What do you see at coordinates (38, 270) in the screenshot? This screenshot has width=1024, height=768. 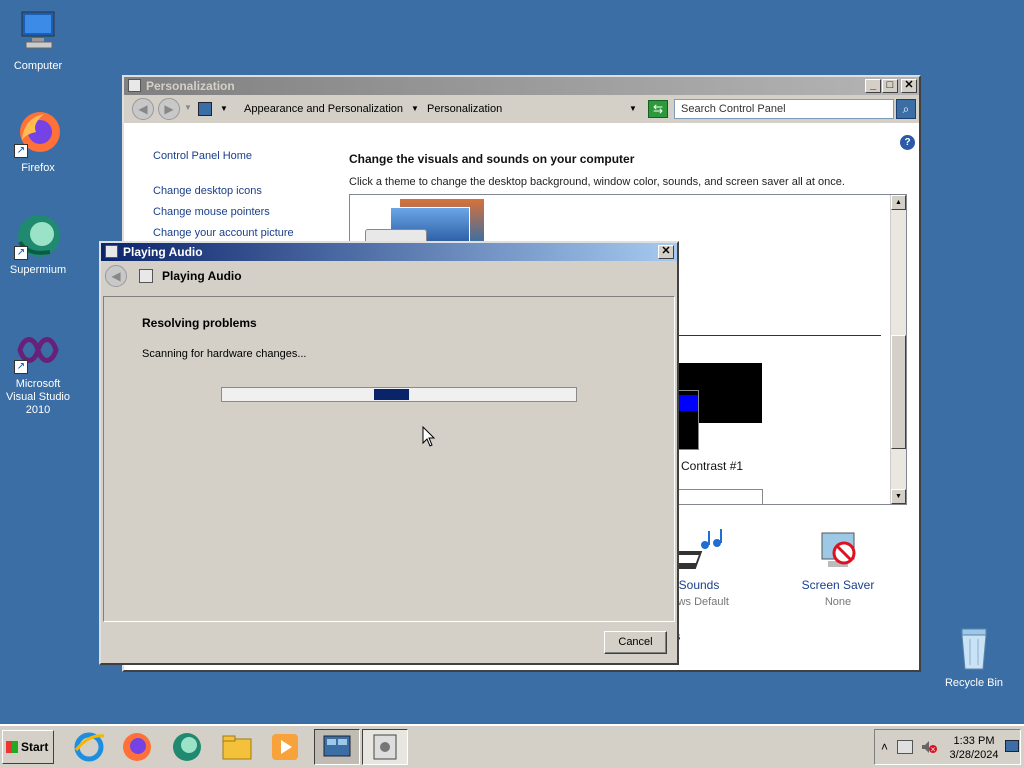 I see `desktop-icon-label: Supermium` at bounding box center [38, 270].